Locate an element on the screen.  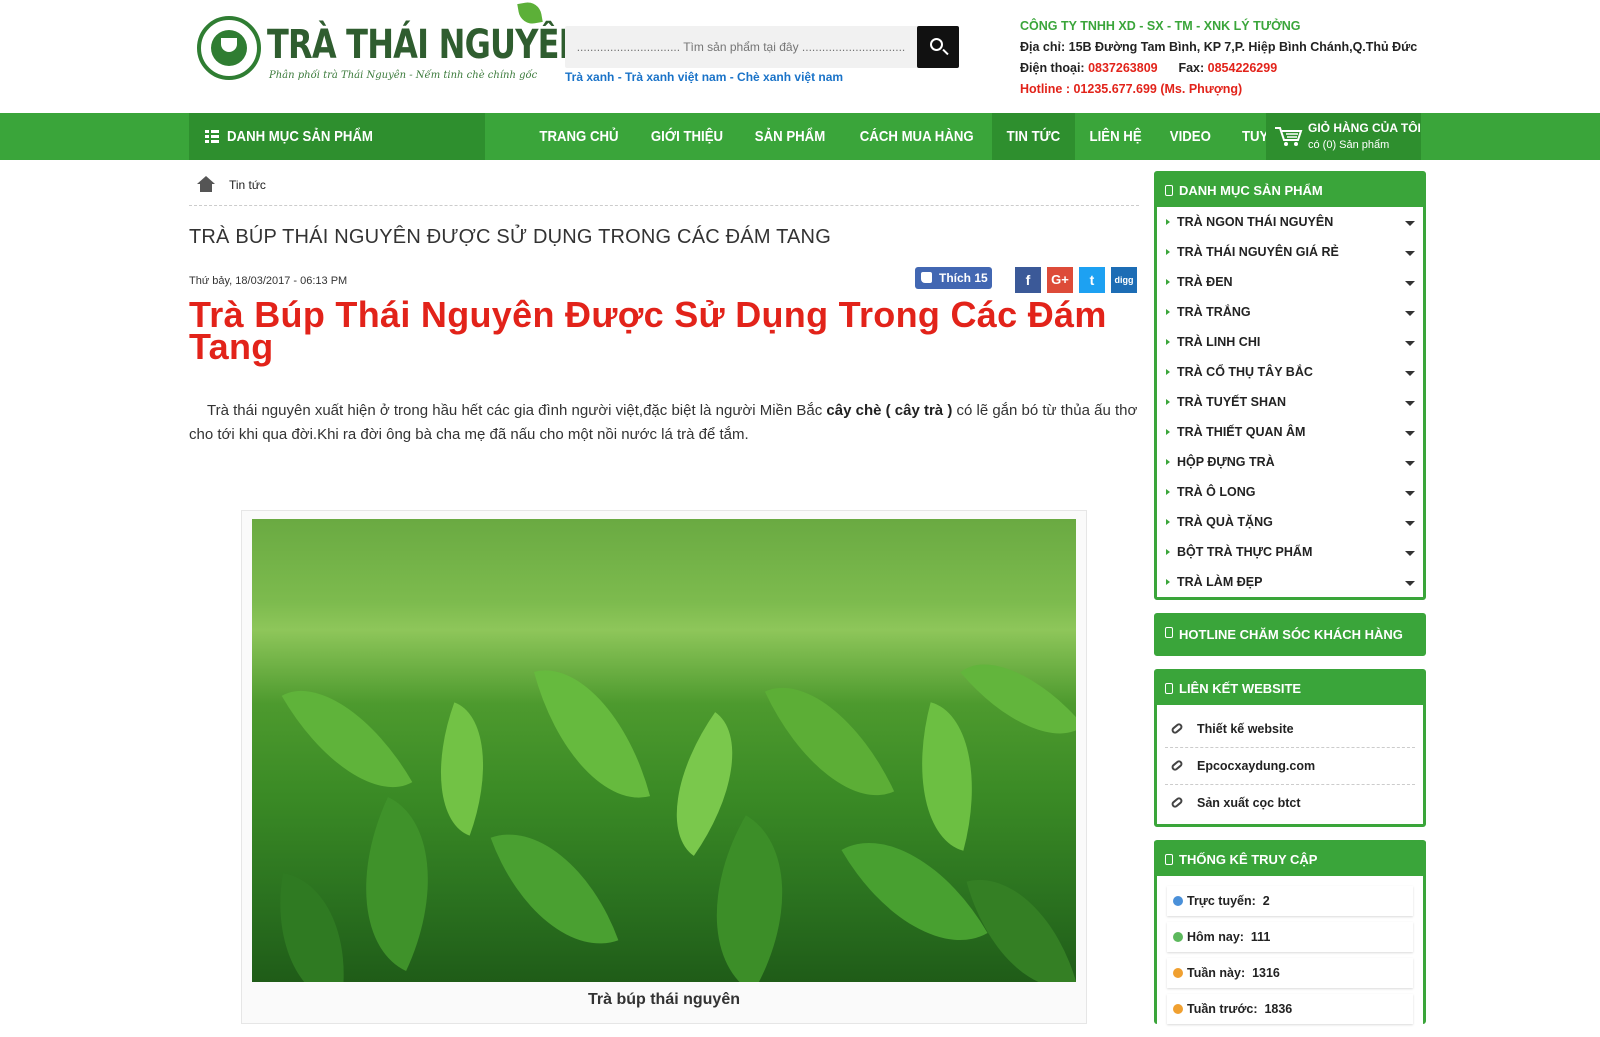
nav-item-video: VIDEO is located at coordinates (1190, 136).